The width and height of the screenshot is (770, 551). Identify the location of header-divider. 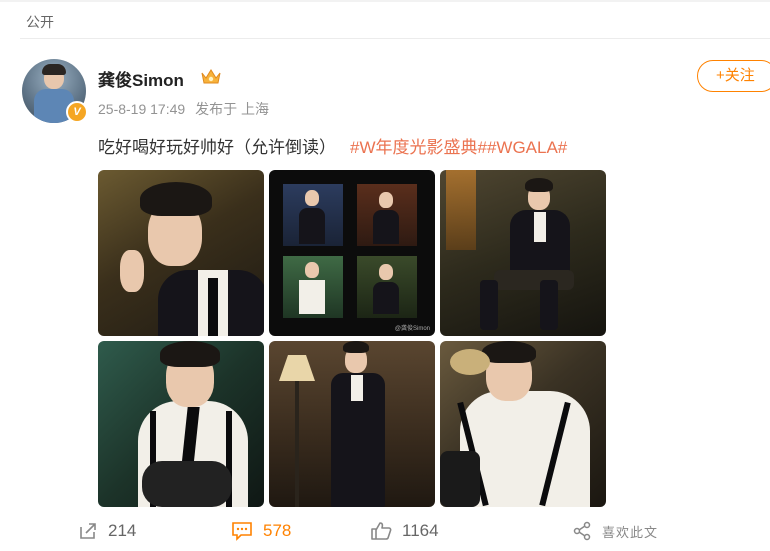
(395, 38).